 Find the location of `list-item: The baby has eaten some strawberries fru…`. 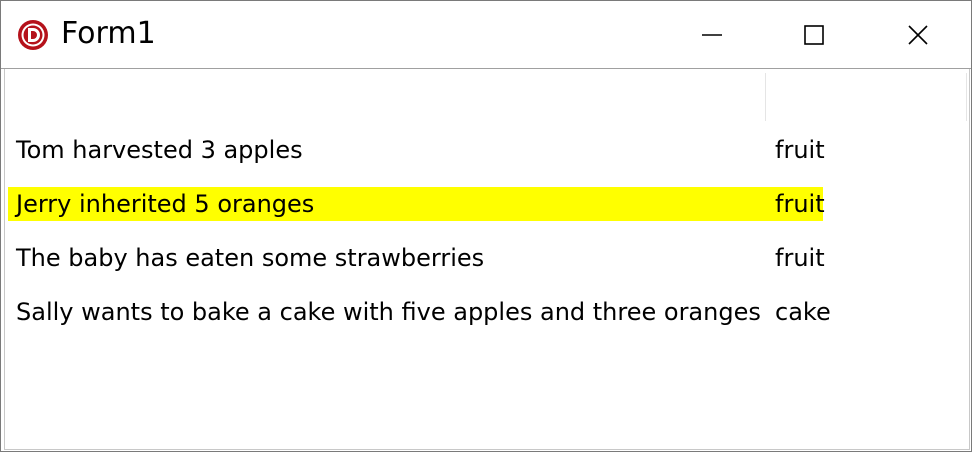

list-item: The baby has eaten some strawberries fru… is located at coordinates (487, 258).